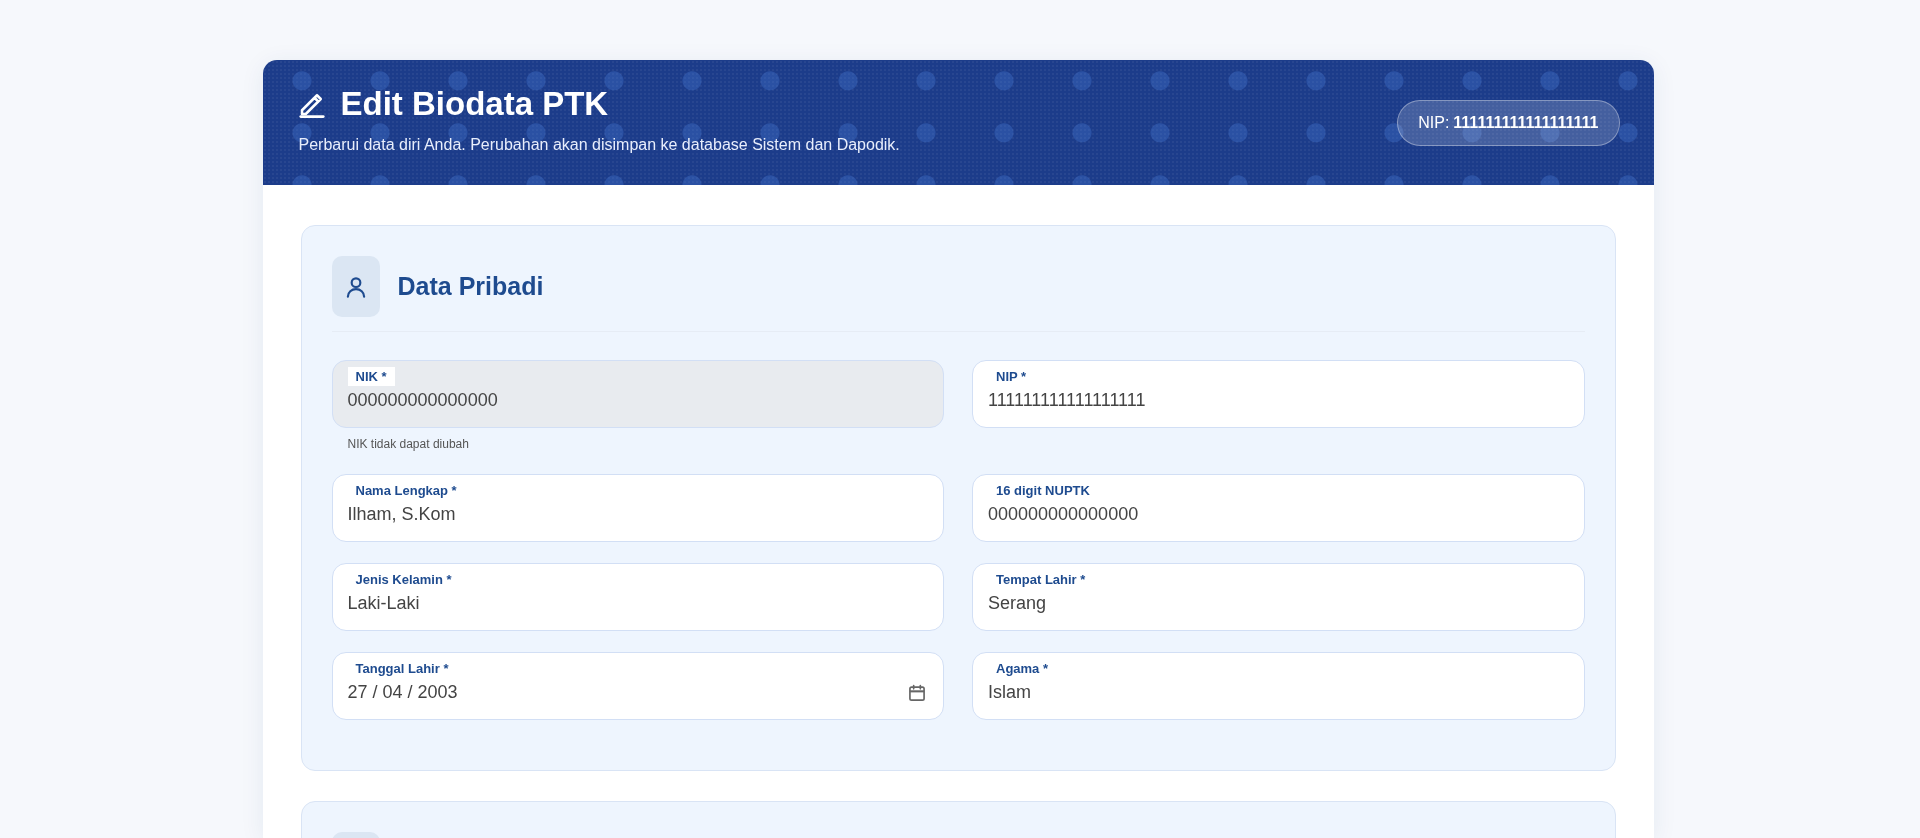 This screenshot has width=1920, height=838. I want to click on field-value: Ilham, S.Kom, so click(401, 514).